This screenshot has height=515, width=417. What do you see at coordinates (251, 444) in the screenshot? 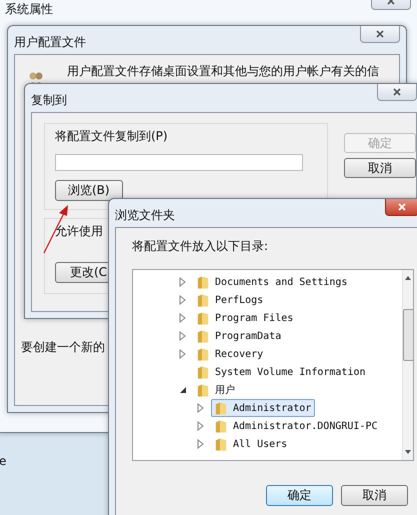
I see `tree-item: All Users` at bounding box center [251, 444].